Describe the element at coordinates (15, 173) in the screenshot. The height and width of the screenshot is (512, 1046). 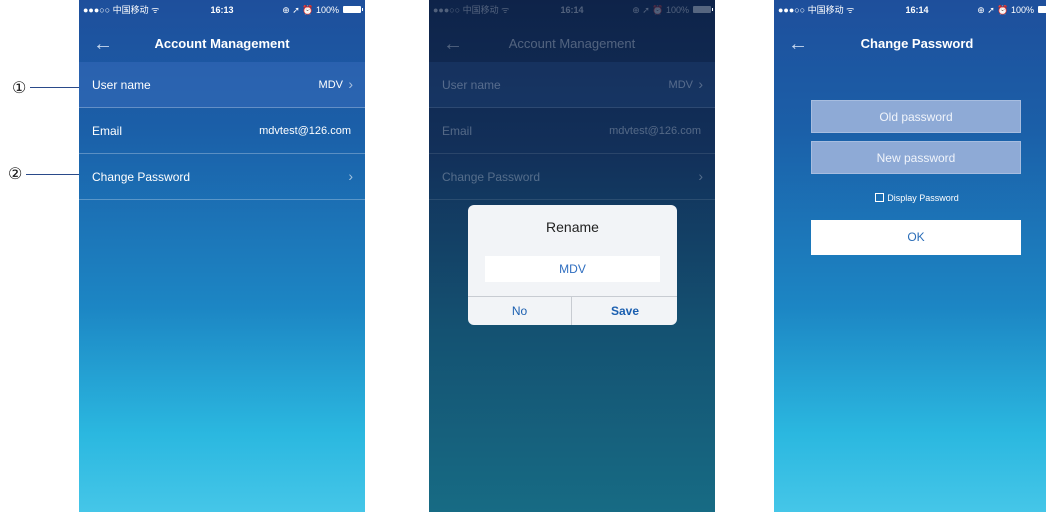
I see `callout-2: ②` at that location.